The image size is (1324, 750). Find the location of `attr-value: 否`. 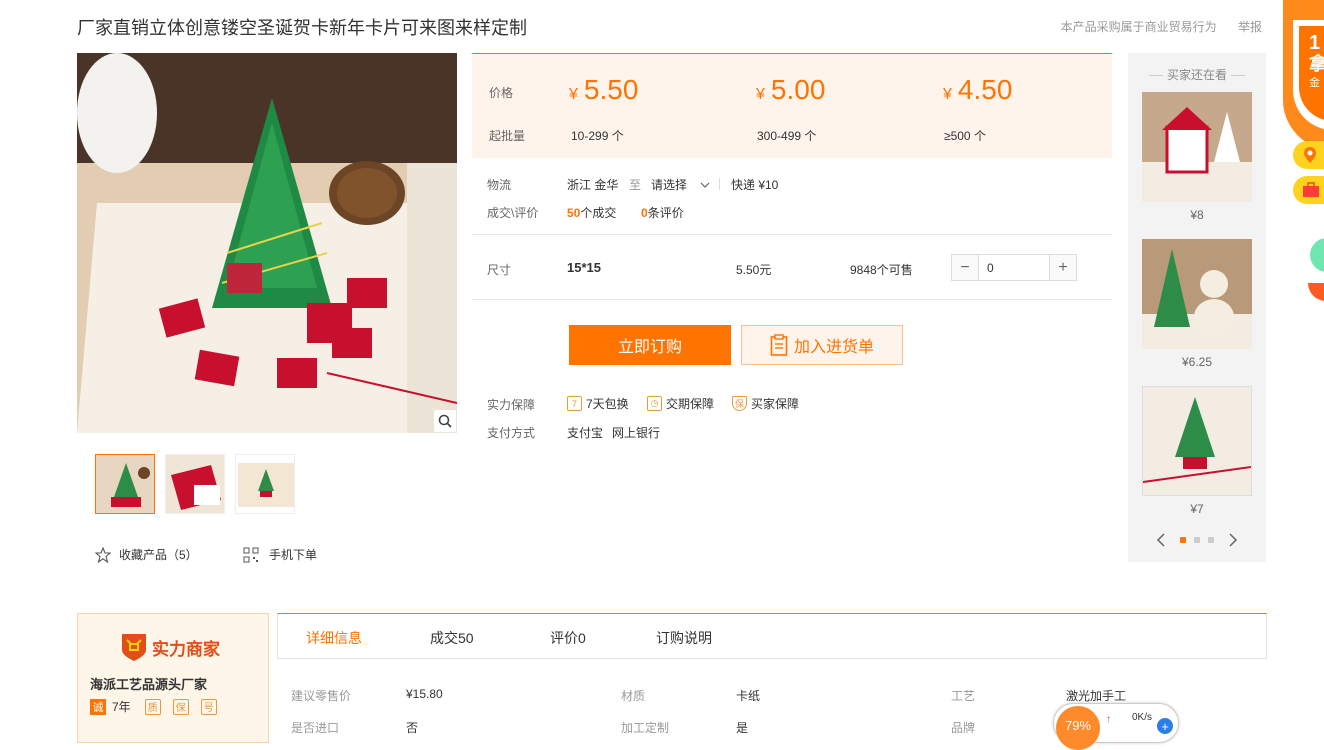

attr-value: 否 is located at coordinates (412, 728).